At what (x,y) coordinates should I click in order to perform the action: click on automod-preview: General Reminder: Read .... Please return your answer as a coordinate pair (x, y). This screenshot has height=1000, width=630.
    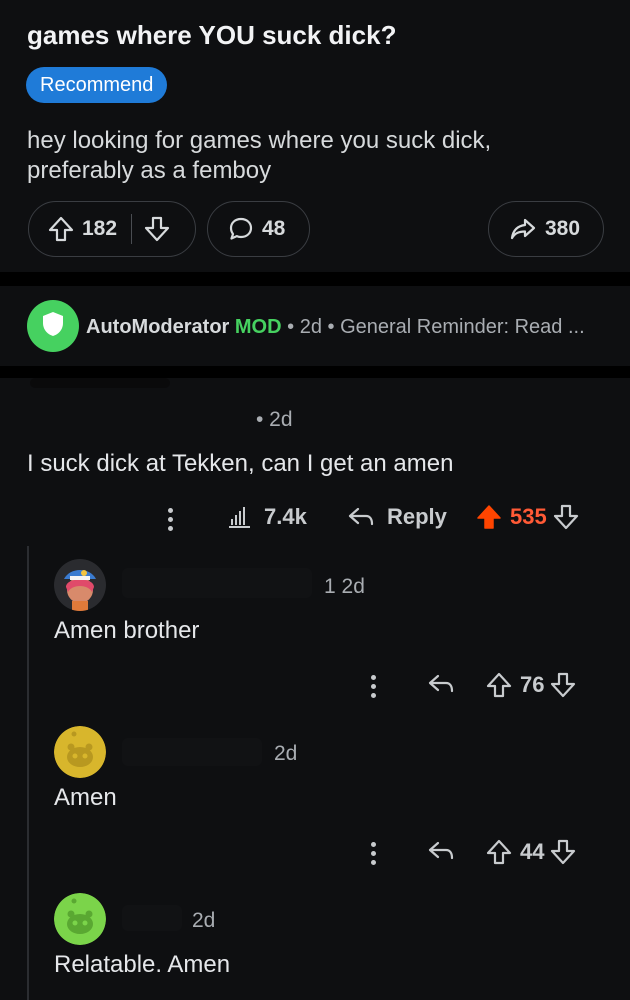
    Looking at the image, I should click on (462, 327).